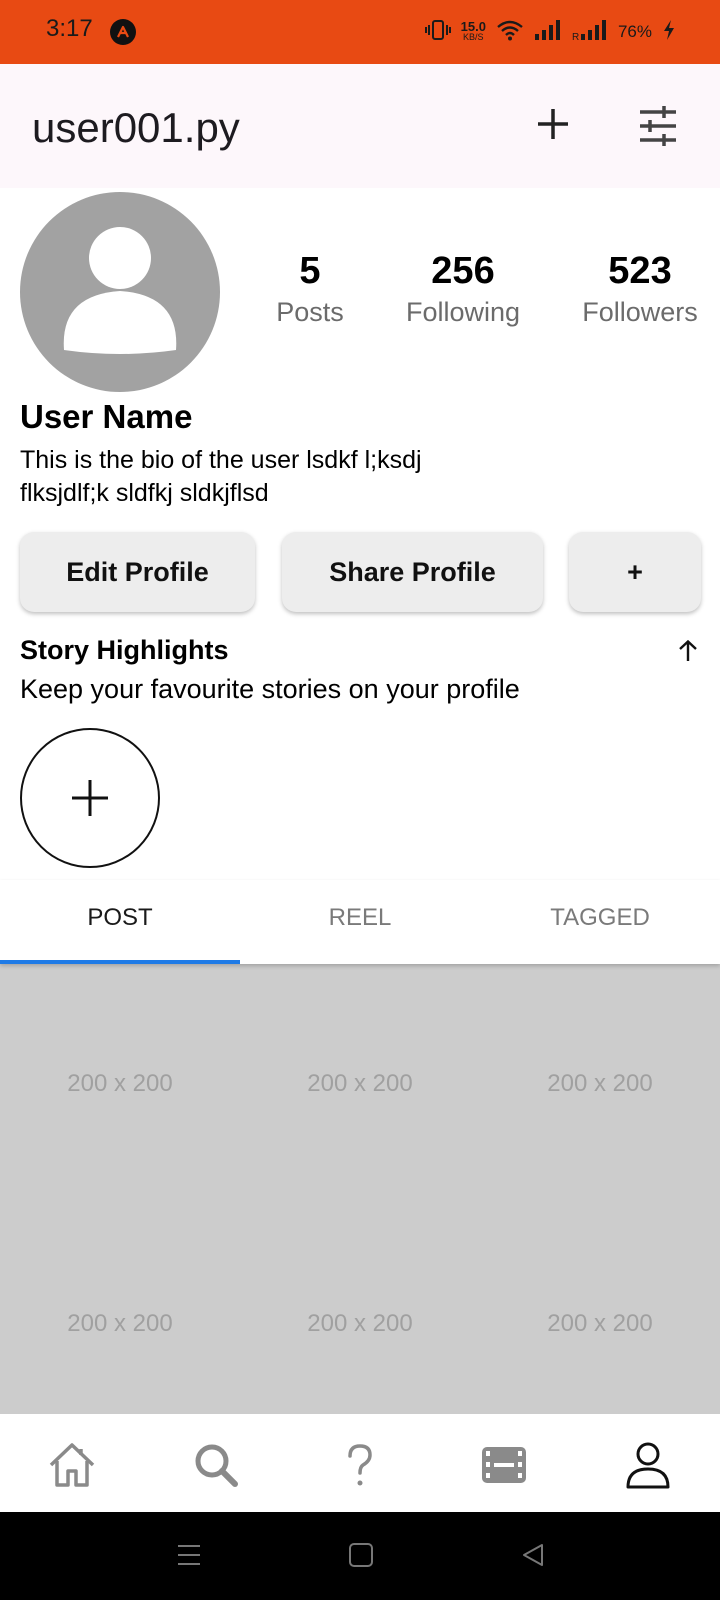 This screenshot has width=720, height=1600. I want to click on battery-level: 76%, so click(634, 31).